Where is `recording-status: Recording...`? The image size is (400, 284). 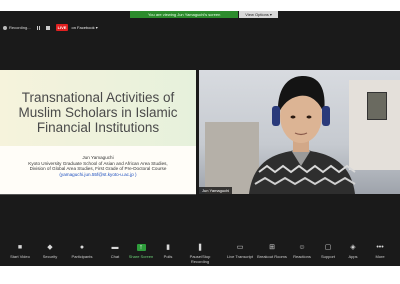 recording-status: Recording... is located at coordinates (20, 27).